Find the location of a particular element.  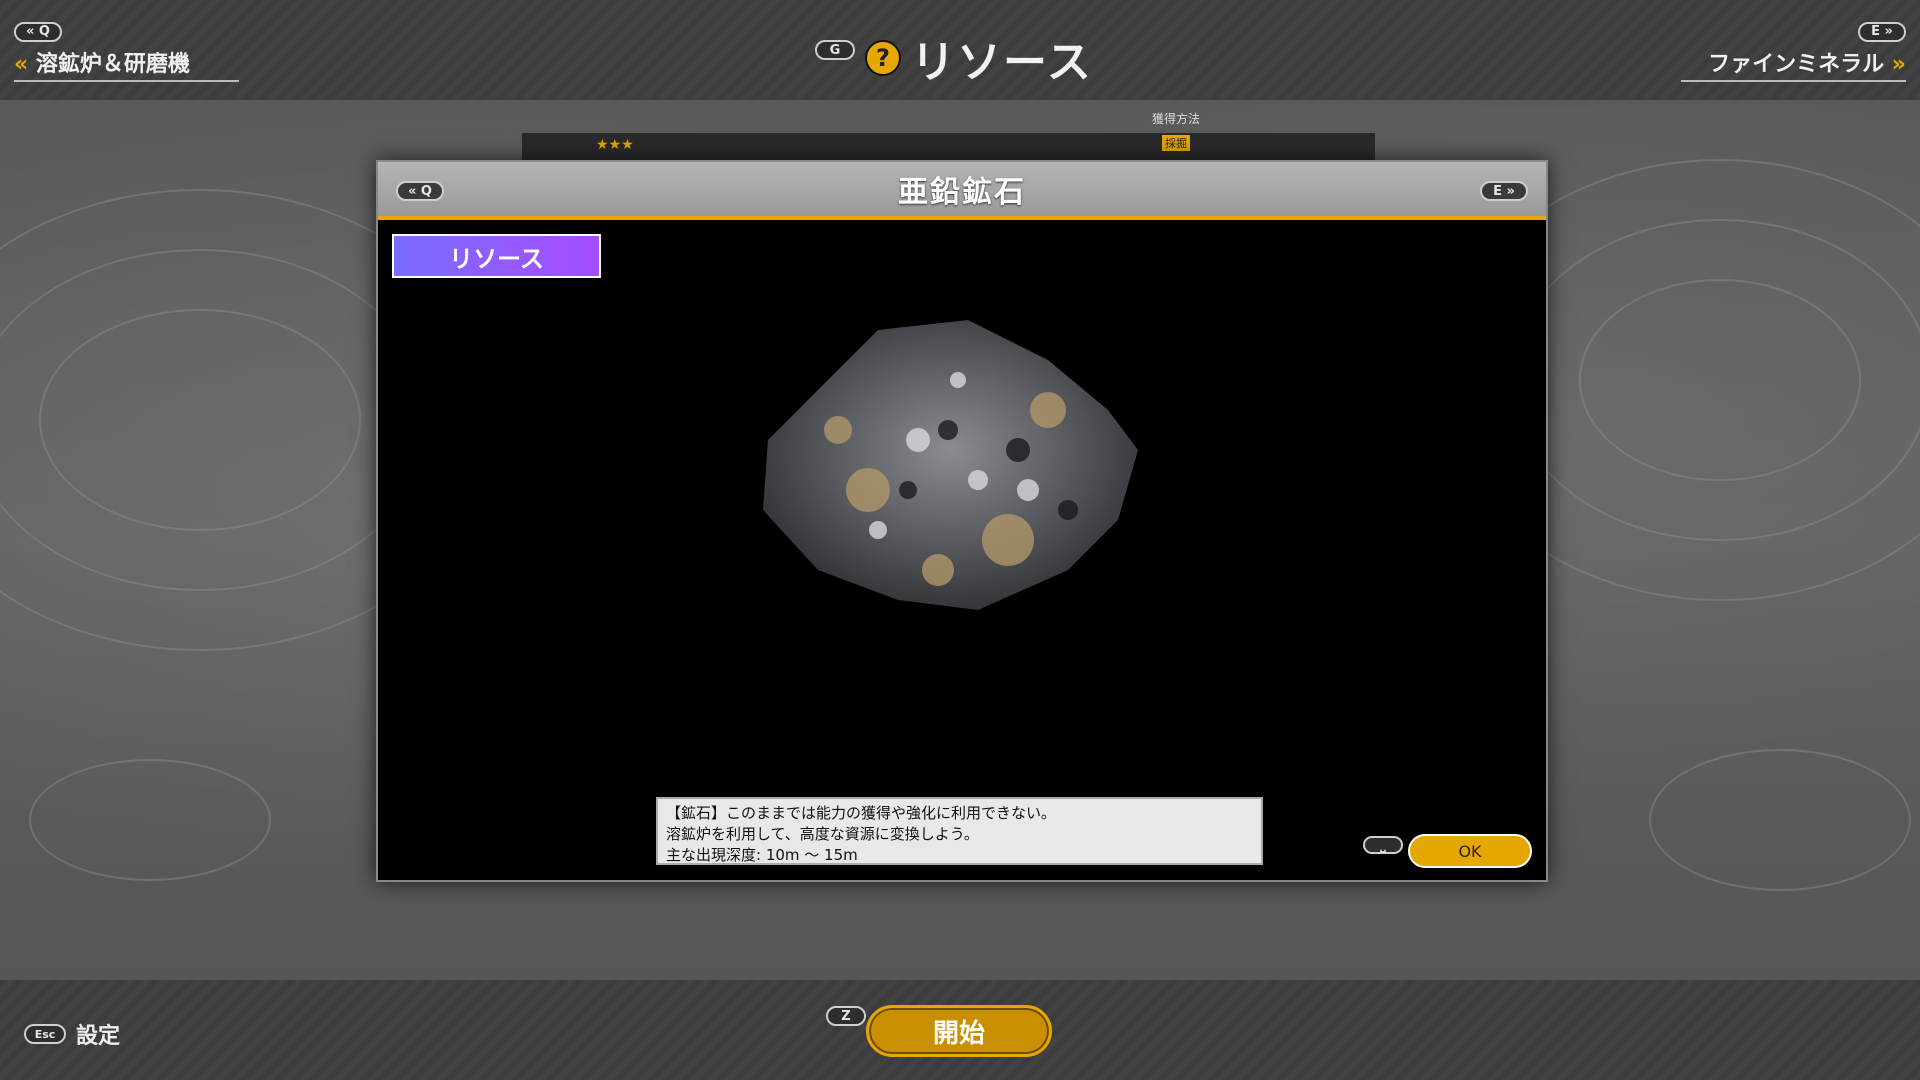

double-chevron-right-icon: » is located at coordinates (1898, 64).